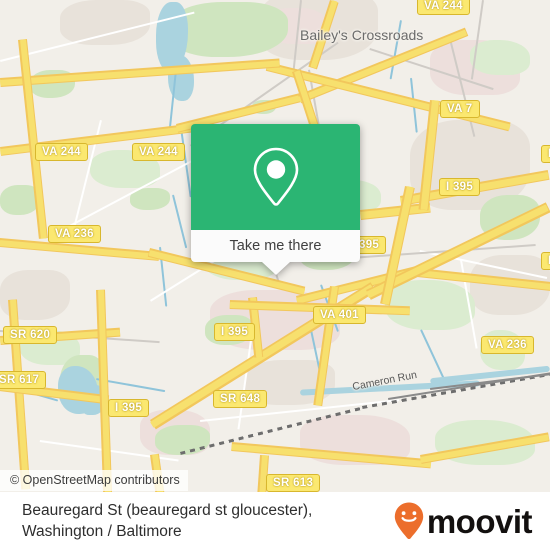  I want to click on take-me-there-button: Take me there, so click(275, 246).